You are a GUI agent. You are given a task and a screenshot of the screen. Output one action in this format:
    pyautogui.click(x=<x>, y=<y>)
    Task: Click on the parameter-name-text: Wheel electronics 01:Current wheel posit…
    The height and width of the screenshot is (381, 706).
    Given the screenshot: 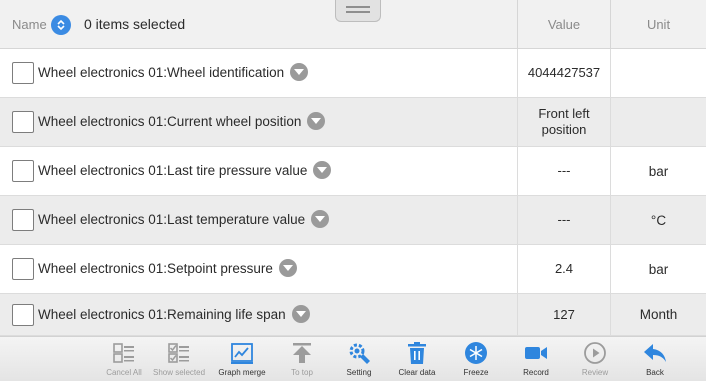 What is the action you would take?
    pyautogui.click(x=170, y=121)
    